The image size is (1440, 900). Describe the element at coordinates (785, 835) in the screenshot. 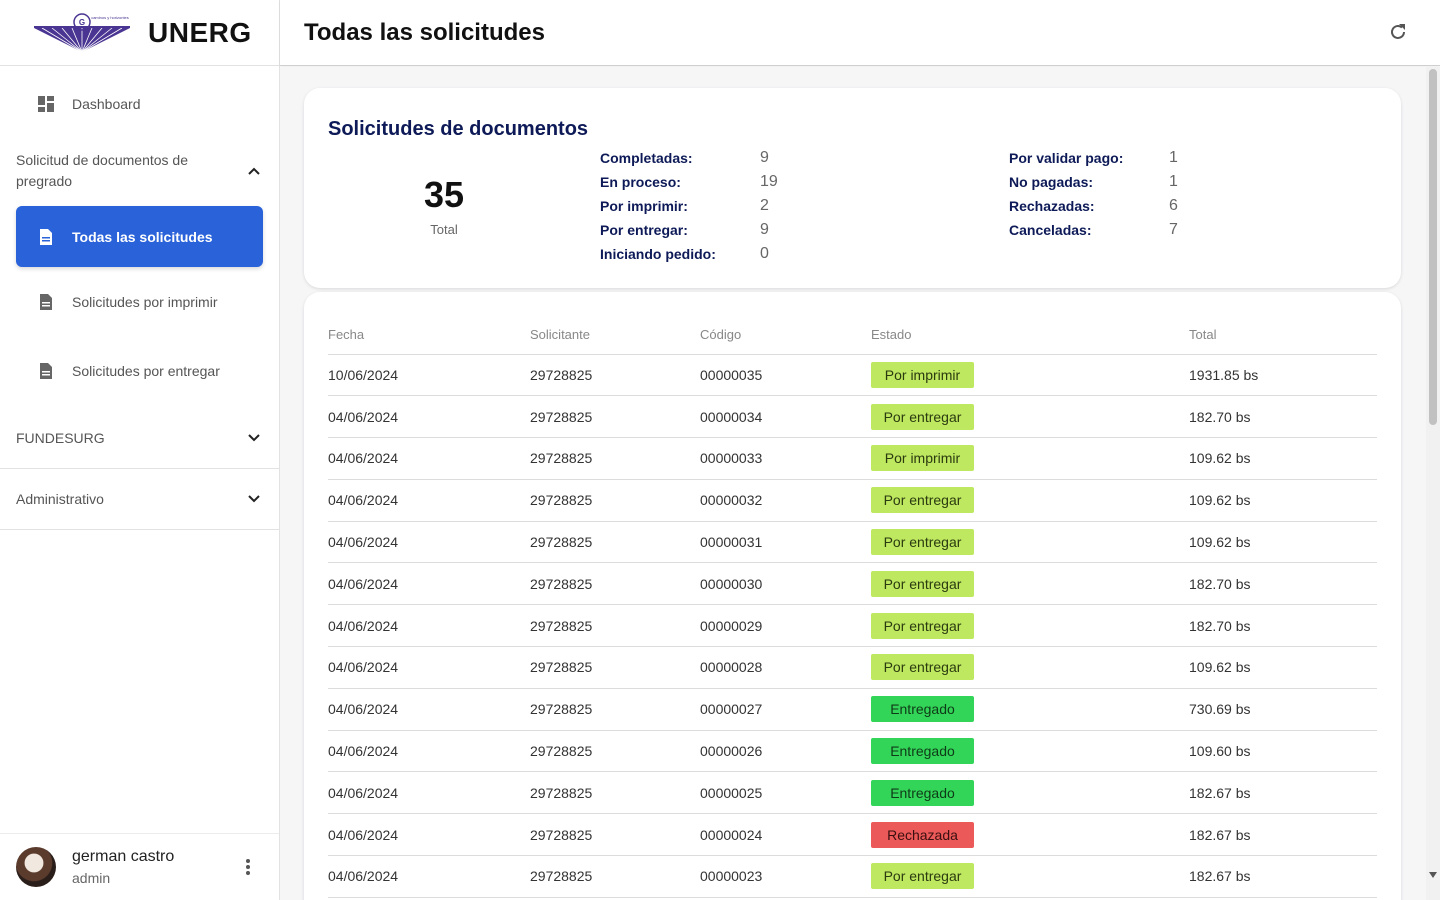

I see `cell-codigo: 00000024` at that location.